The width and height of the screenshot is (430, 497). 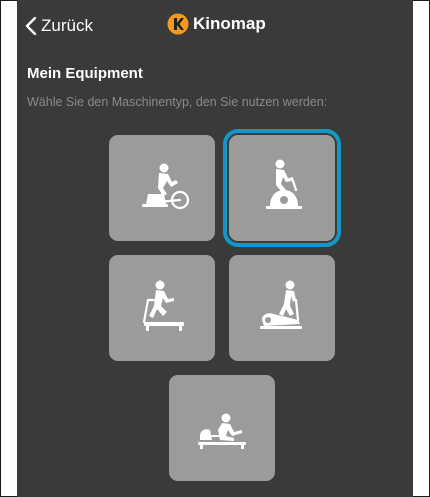 What do you see at coordinates (85, 73) in the screenshot?
I see `section-title: Mein Equipment` at bounding box center [85, 73].